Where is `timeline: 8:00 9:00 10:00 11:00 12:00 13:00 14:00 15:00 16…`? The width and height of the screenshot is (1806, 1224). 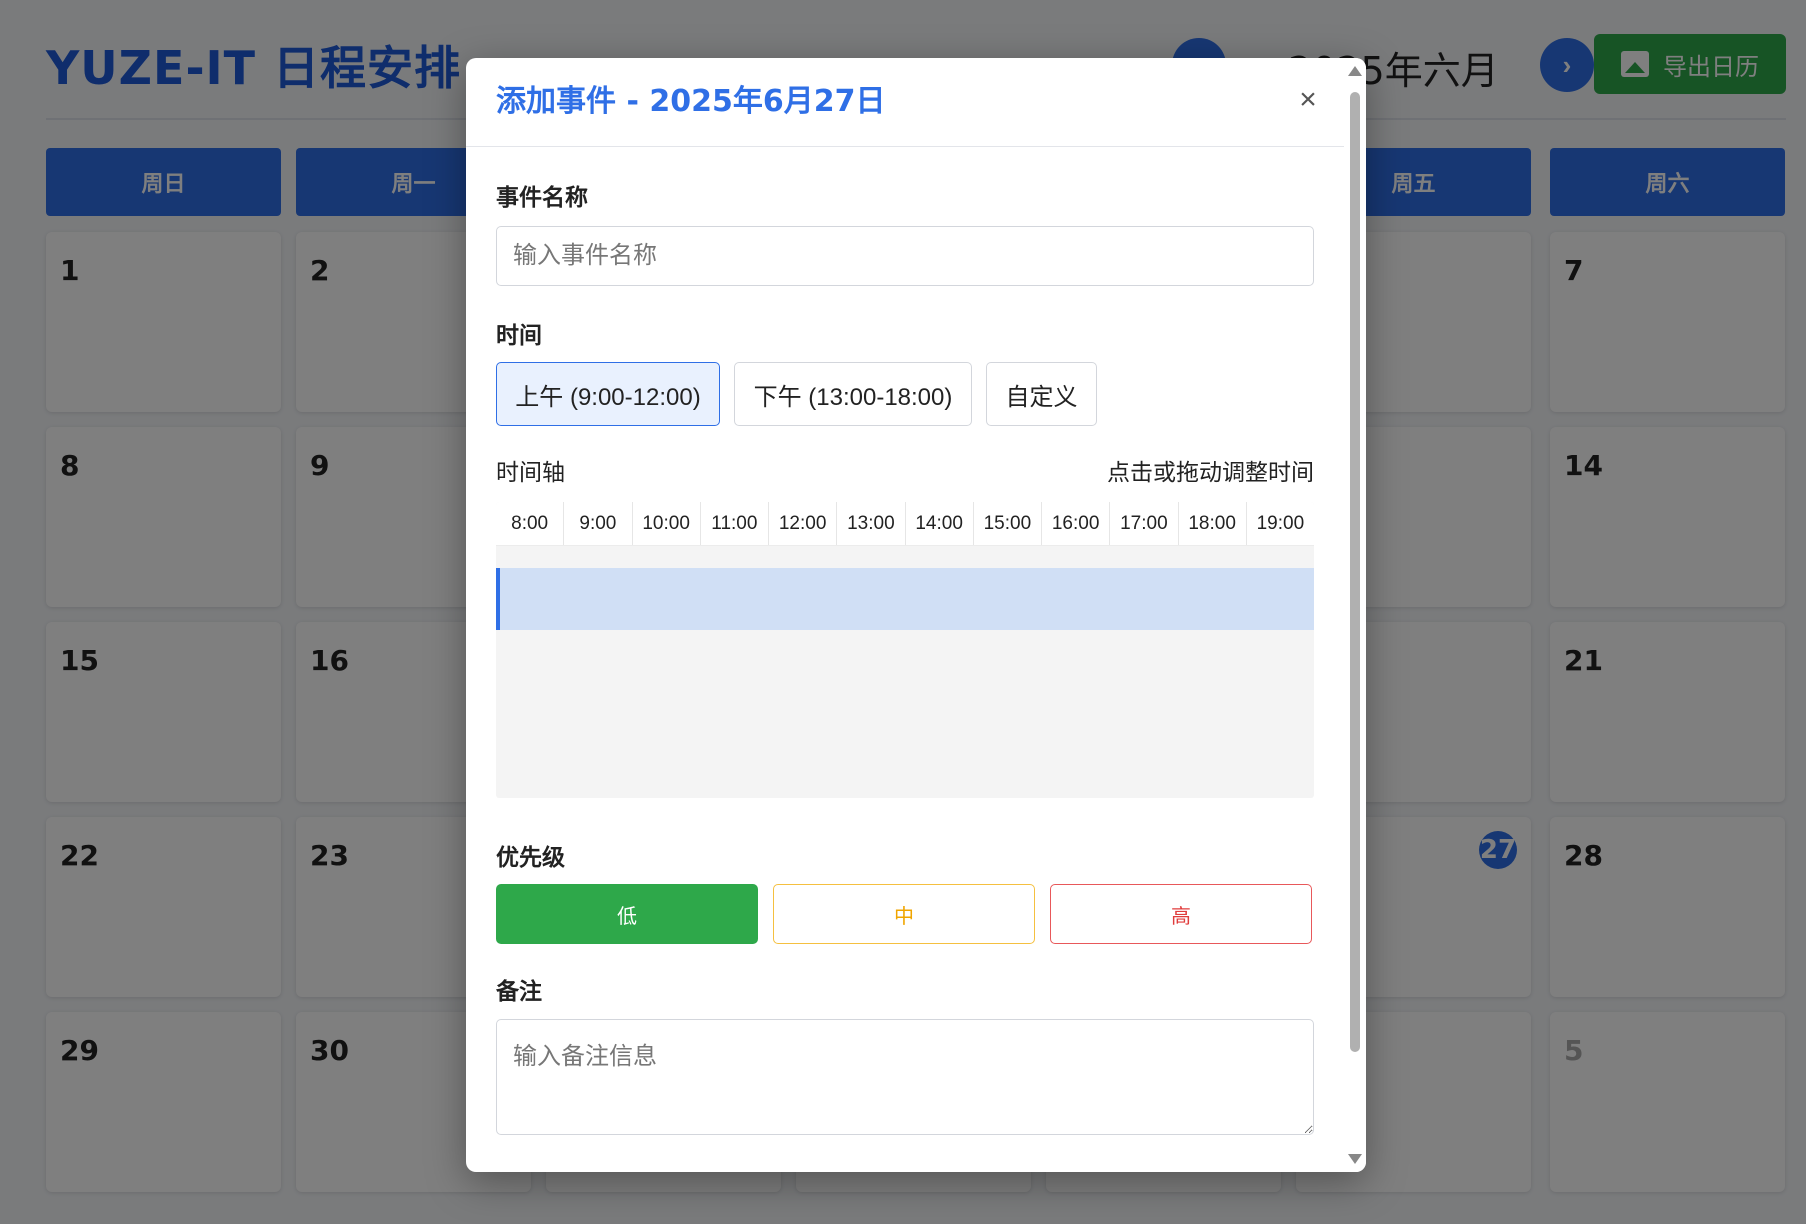
timeline: 8:00 9:00 10:00 11:00 12:00 13:00 14:00 15:00 16… is located at coordinates (905, 650).